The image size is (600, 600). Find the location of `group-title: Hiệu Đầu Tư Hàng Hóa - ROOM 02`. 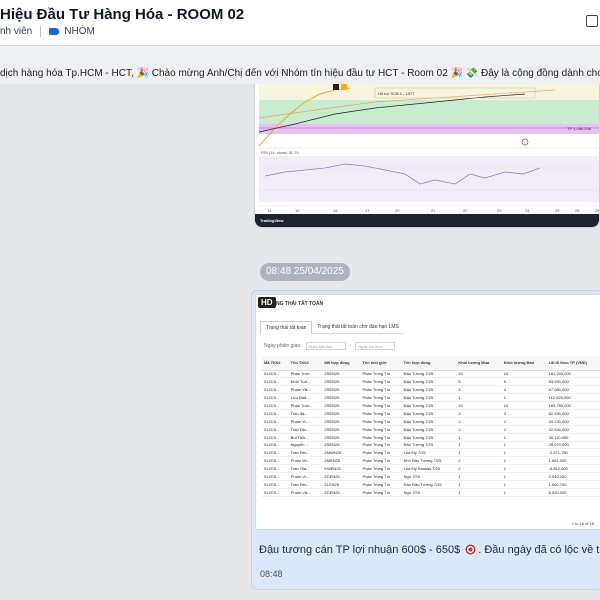

group-title: Hiệu Đầu Tư Hàng Hóa - ROOM 02 is located at coordinates (122, 14).